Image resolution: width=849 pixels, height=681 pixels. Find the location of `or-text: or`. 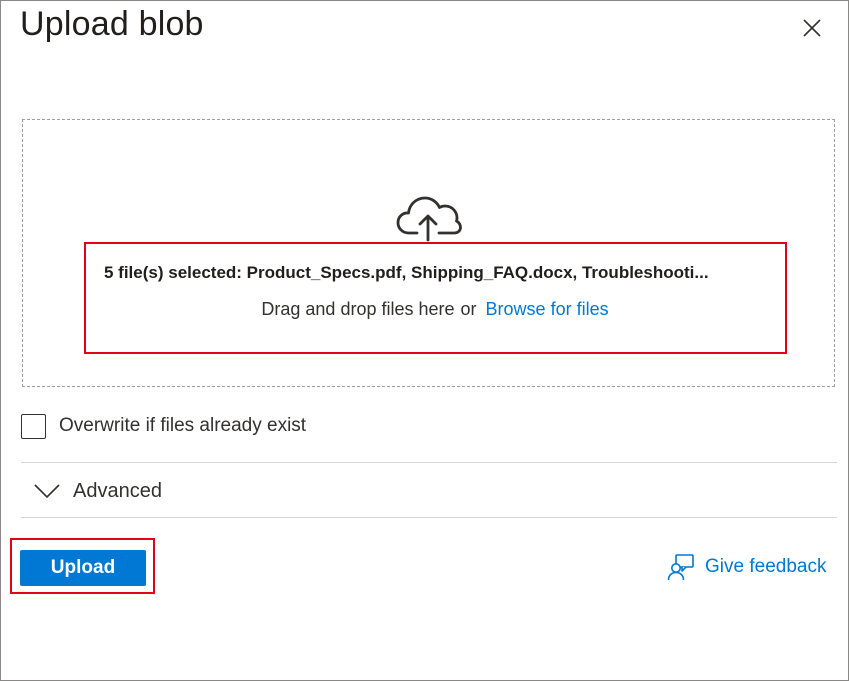

or-text: or is located at coordinates (468, 309).